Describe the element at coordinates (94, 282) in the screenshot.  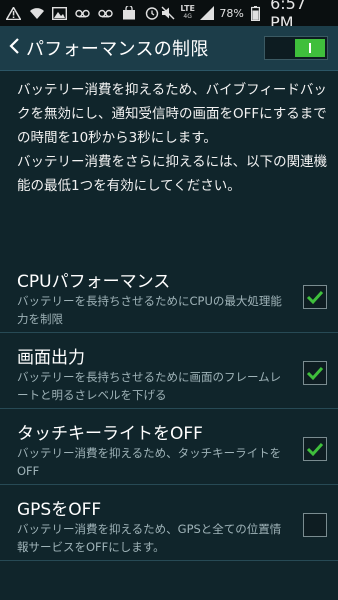
I see `option-title: CPUパフォーマンス` at that location.